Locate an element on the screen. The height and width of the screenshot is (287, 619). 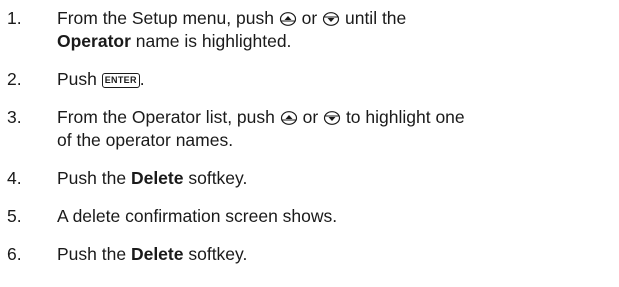
step-text: Push ENTER. is located at coordinates (101, 79).